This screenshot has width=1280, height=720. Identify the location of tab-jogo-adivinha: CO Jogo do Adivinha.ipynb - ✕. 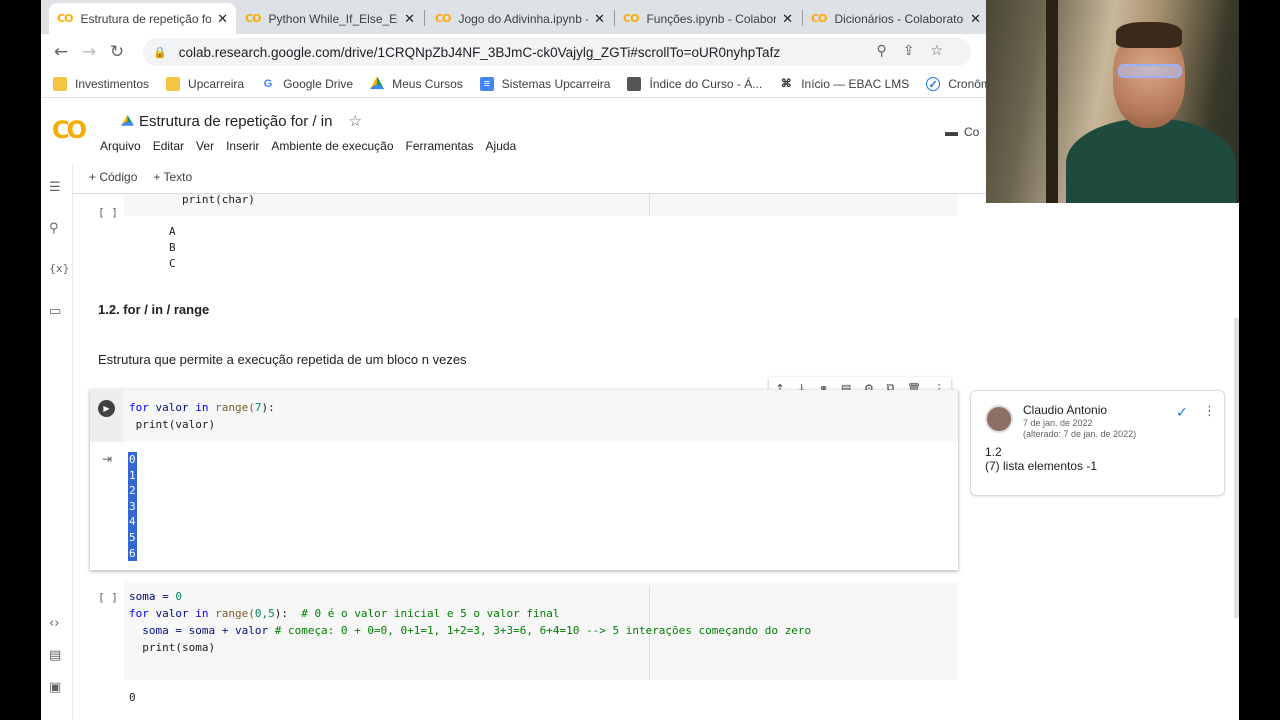
(520, 18).